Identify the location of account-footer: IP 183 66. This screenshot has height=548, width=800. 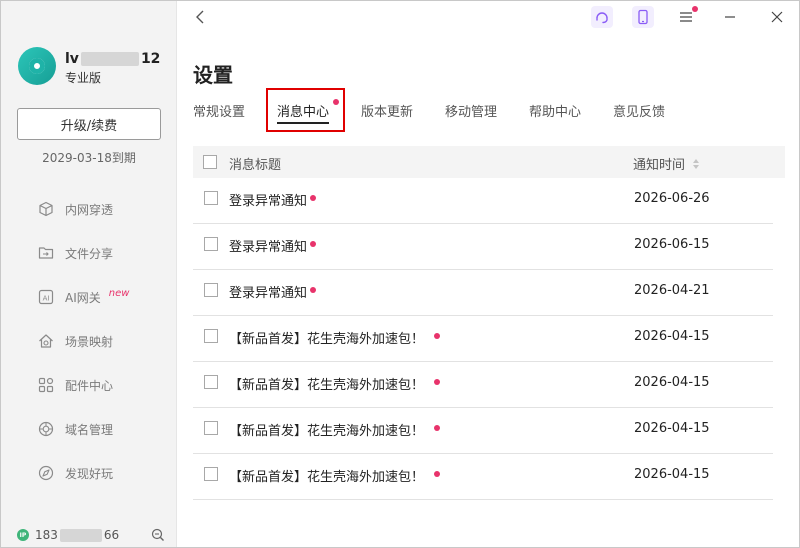
(91, 535).